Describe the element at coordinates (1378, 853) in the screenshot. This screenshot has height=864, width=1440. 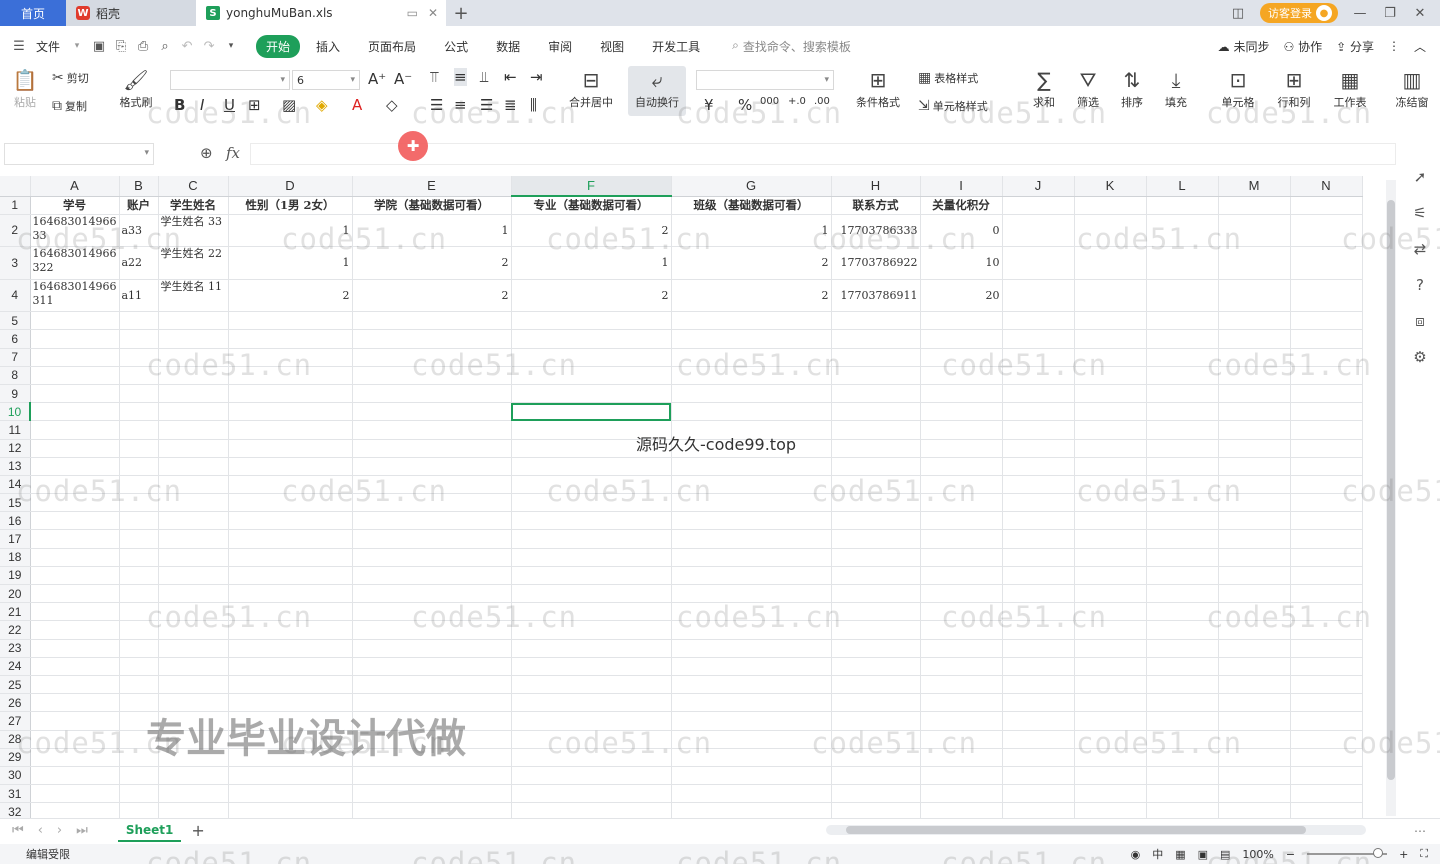
I see `zoom-slider-knob` at that location.